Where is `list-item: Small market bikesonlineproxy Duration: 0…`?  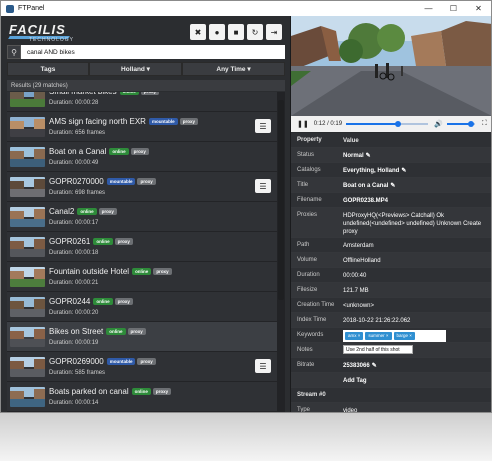 list-item: Small market bikesonlineproxy Duration: 0… is located at coordinates (142, 102).